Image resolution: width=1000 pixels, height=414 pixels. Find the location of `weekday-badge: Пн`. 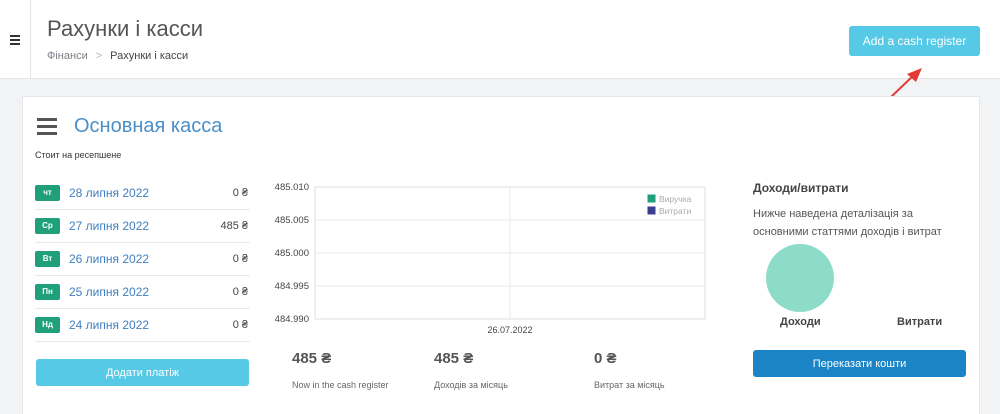

weekday-badge: Пн is located at coordinates (47, 292).